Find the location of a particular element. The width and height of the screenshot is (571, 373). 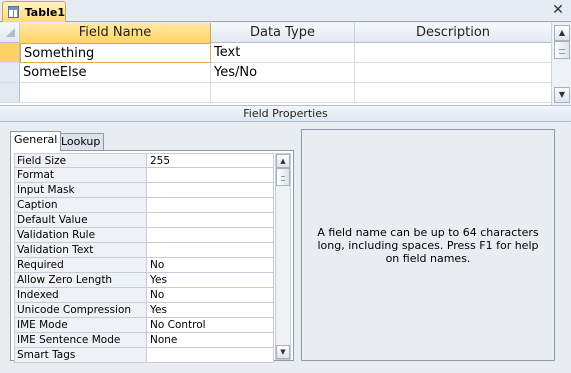

property-row-validation-text: Validation Text is located at coordinates (144, 250).